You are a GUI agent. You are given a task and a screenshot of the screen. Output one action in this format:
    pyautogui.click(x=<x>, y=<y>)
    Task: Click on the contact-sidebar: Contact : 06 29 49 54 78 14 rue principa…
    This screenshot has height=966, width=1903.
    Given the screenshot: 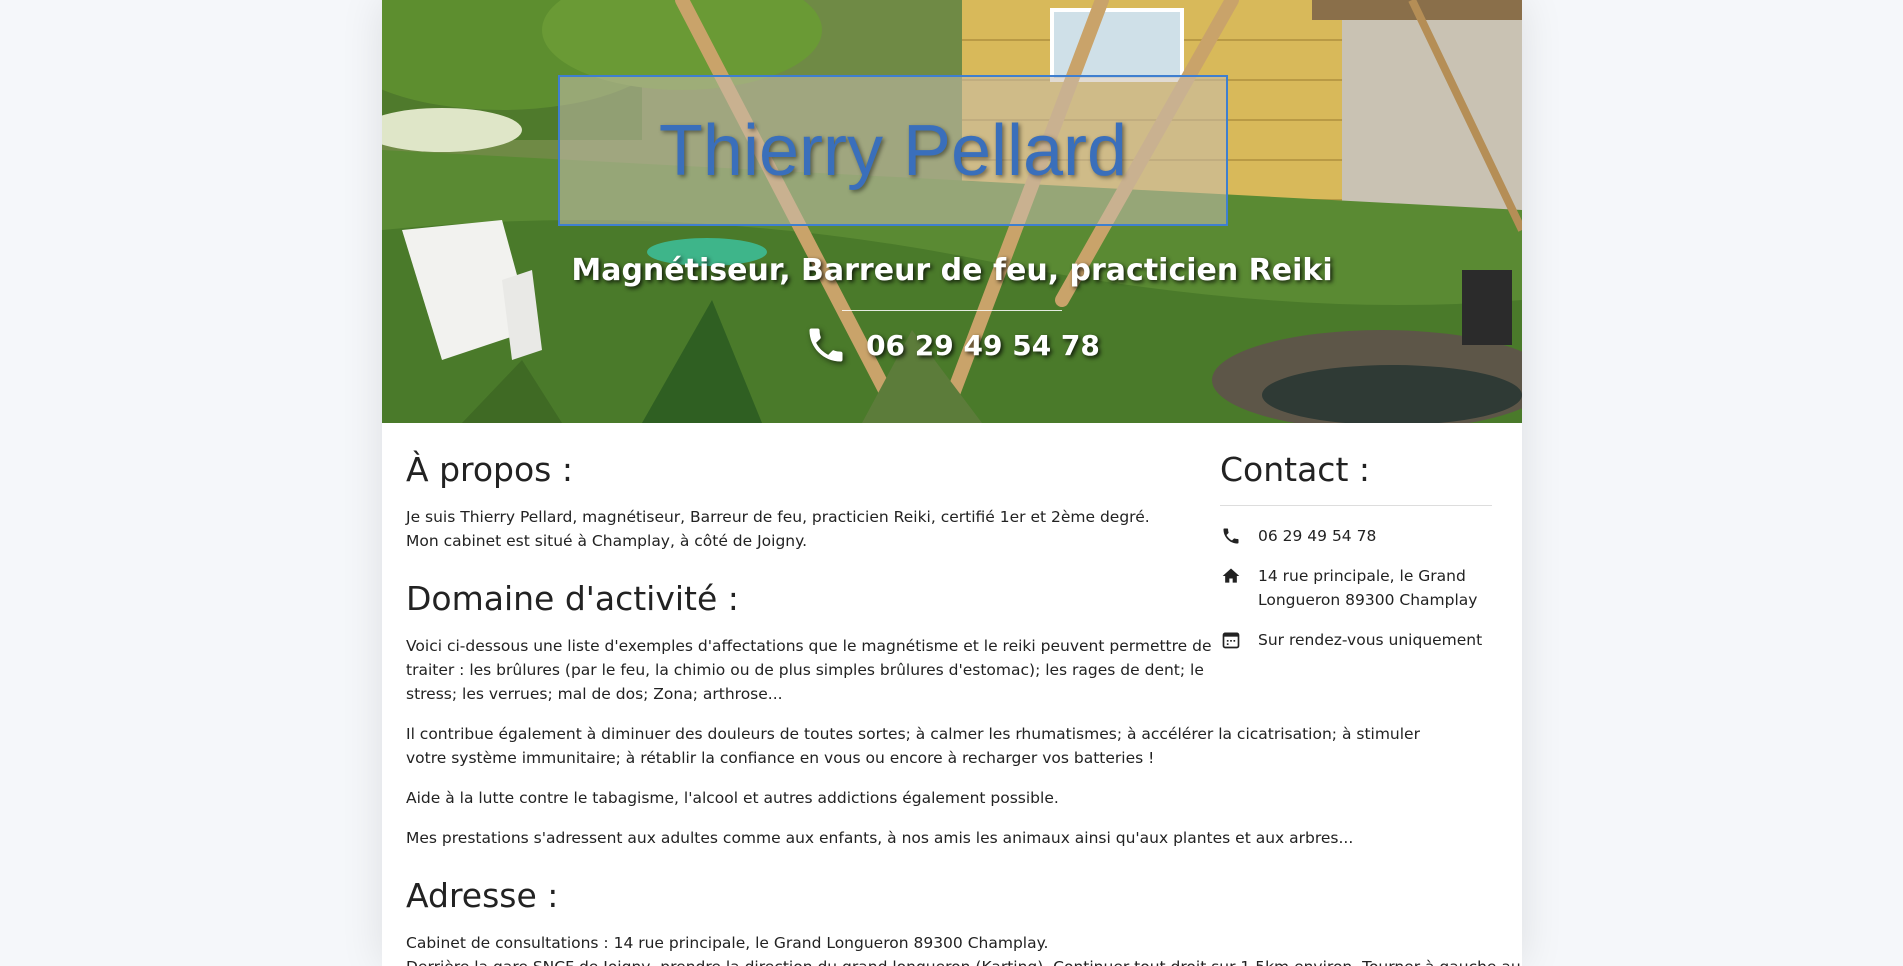 What is the action you would take?
    pyautogui.click(x=1356, y=559)
    